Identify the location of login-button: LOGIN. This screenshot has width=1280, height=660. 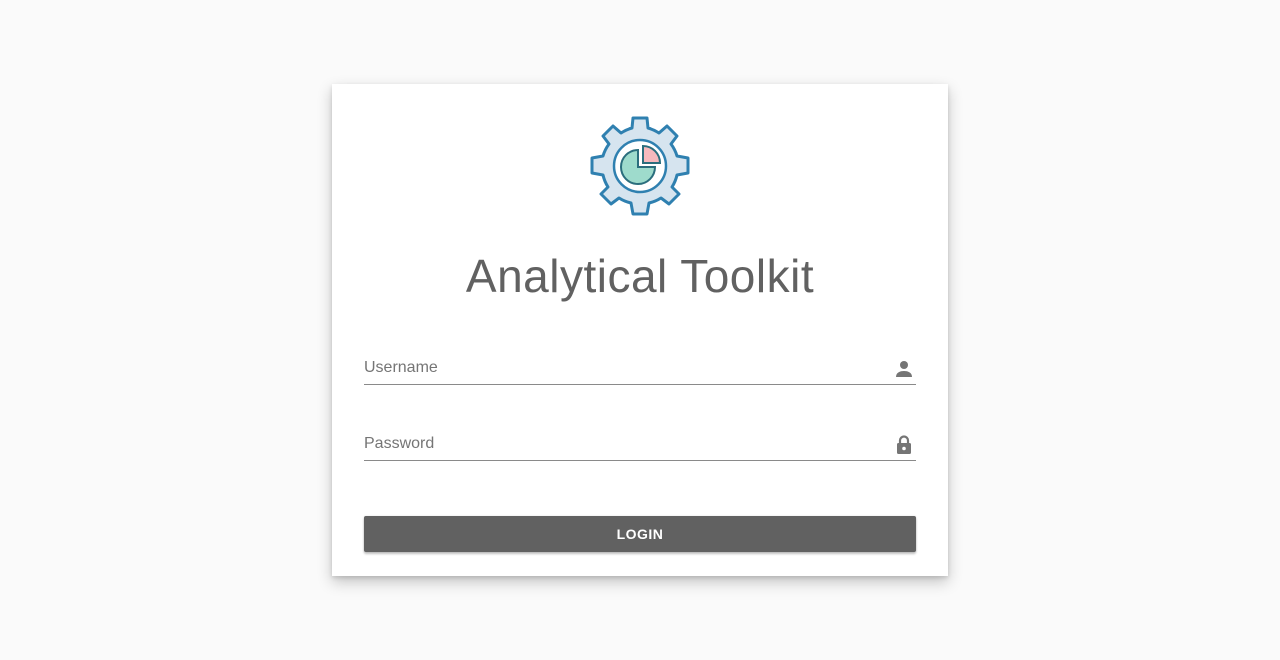
(640, 534).